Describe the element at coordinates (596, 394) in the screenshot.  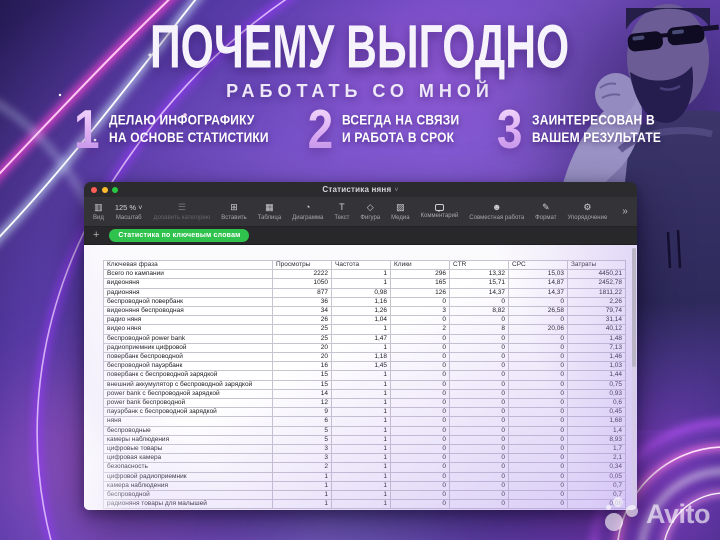
I see `value-cell: 0,93` at that location.